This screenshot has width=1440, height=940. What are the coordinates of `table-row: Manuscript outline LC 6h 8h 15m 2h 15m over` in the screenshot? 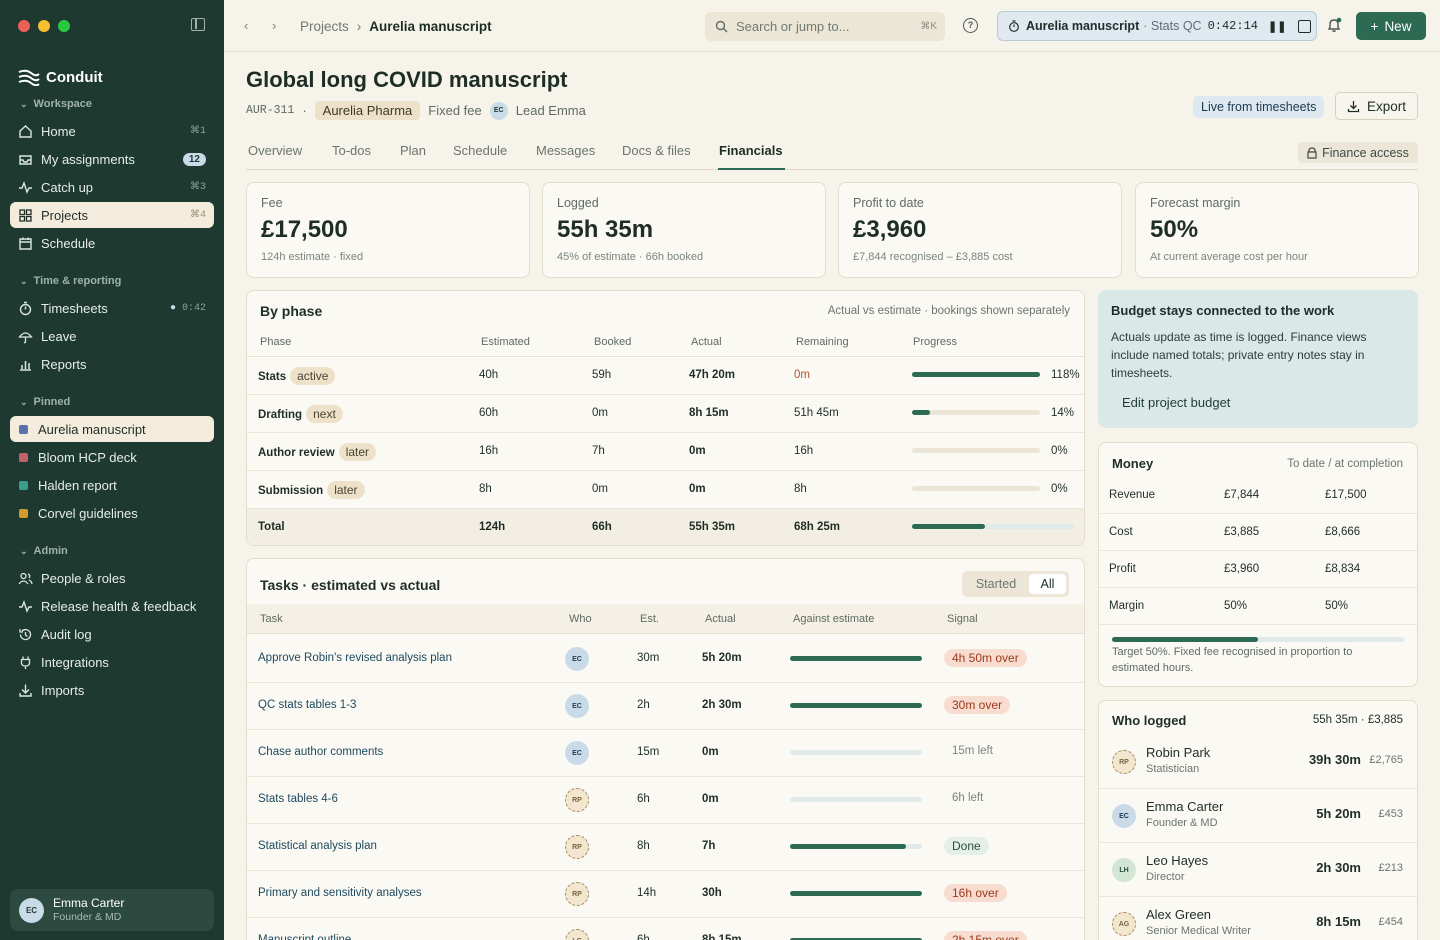 It's located at (665, 929).